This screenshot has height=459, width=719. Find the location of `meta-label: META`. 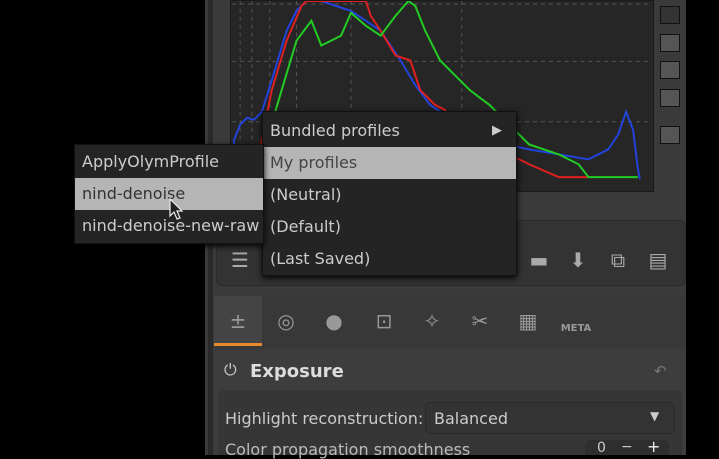

meta-label: META is located at coordinates (576, 328).